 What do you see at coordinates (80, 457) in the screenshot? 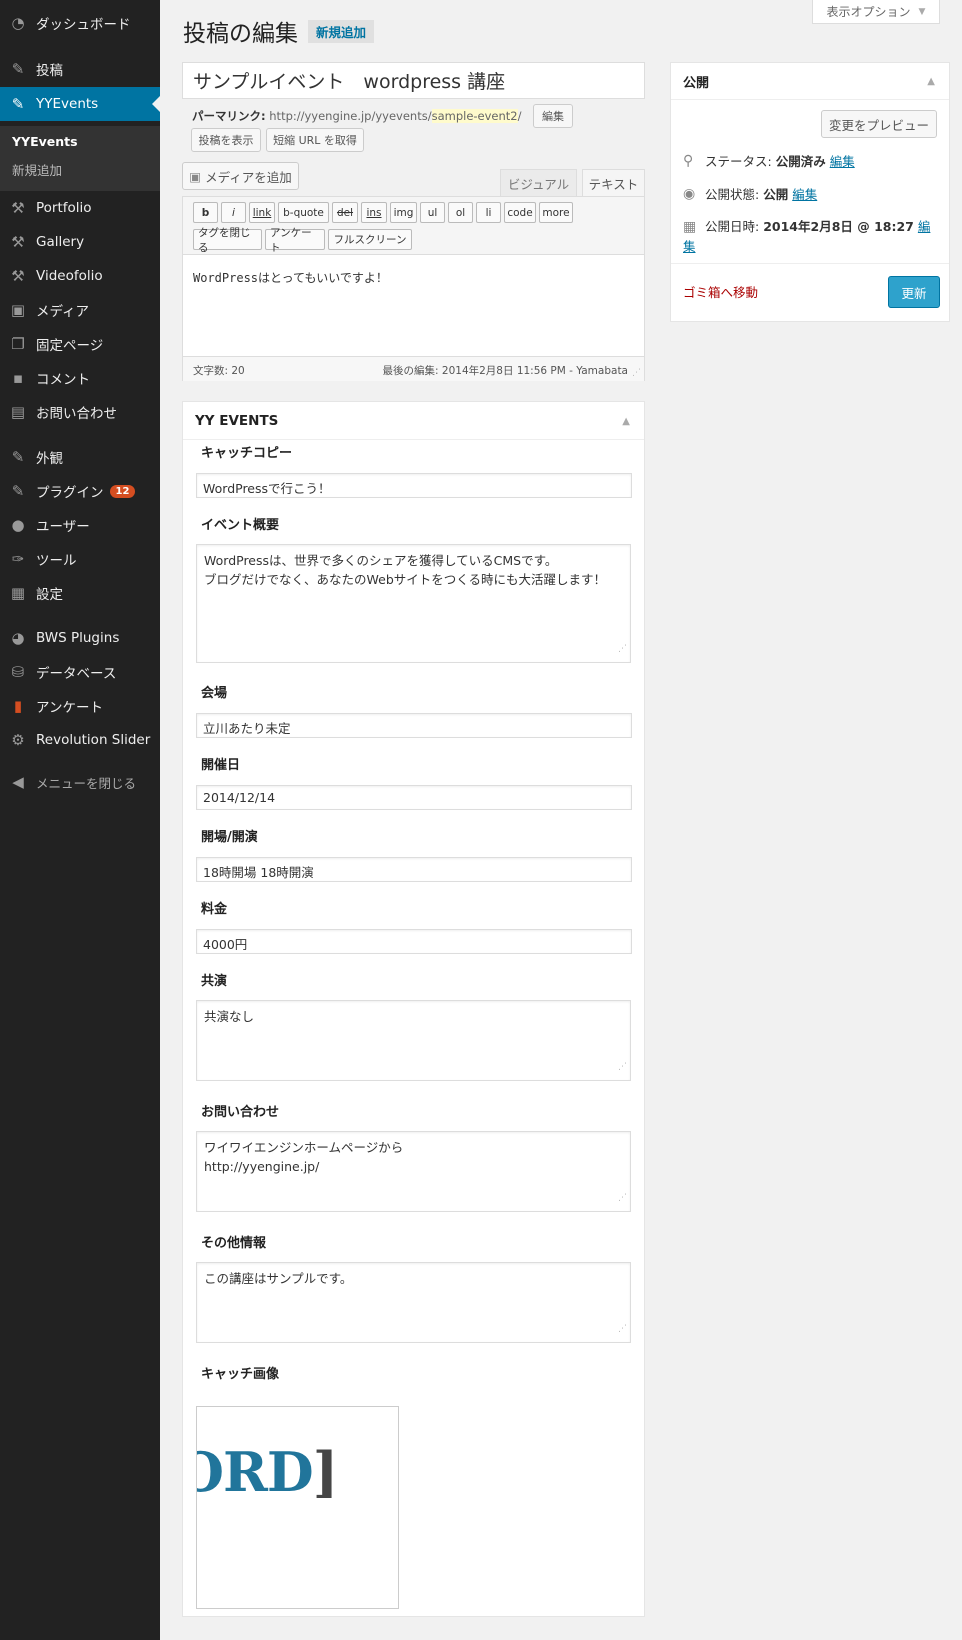
I see `sidebar-item-appearance: ✎ 外観` at bounding box center [80, 457].